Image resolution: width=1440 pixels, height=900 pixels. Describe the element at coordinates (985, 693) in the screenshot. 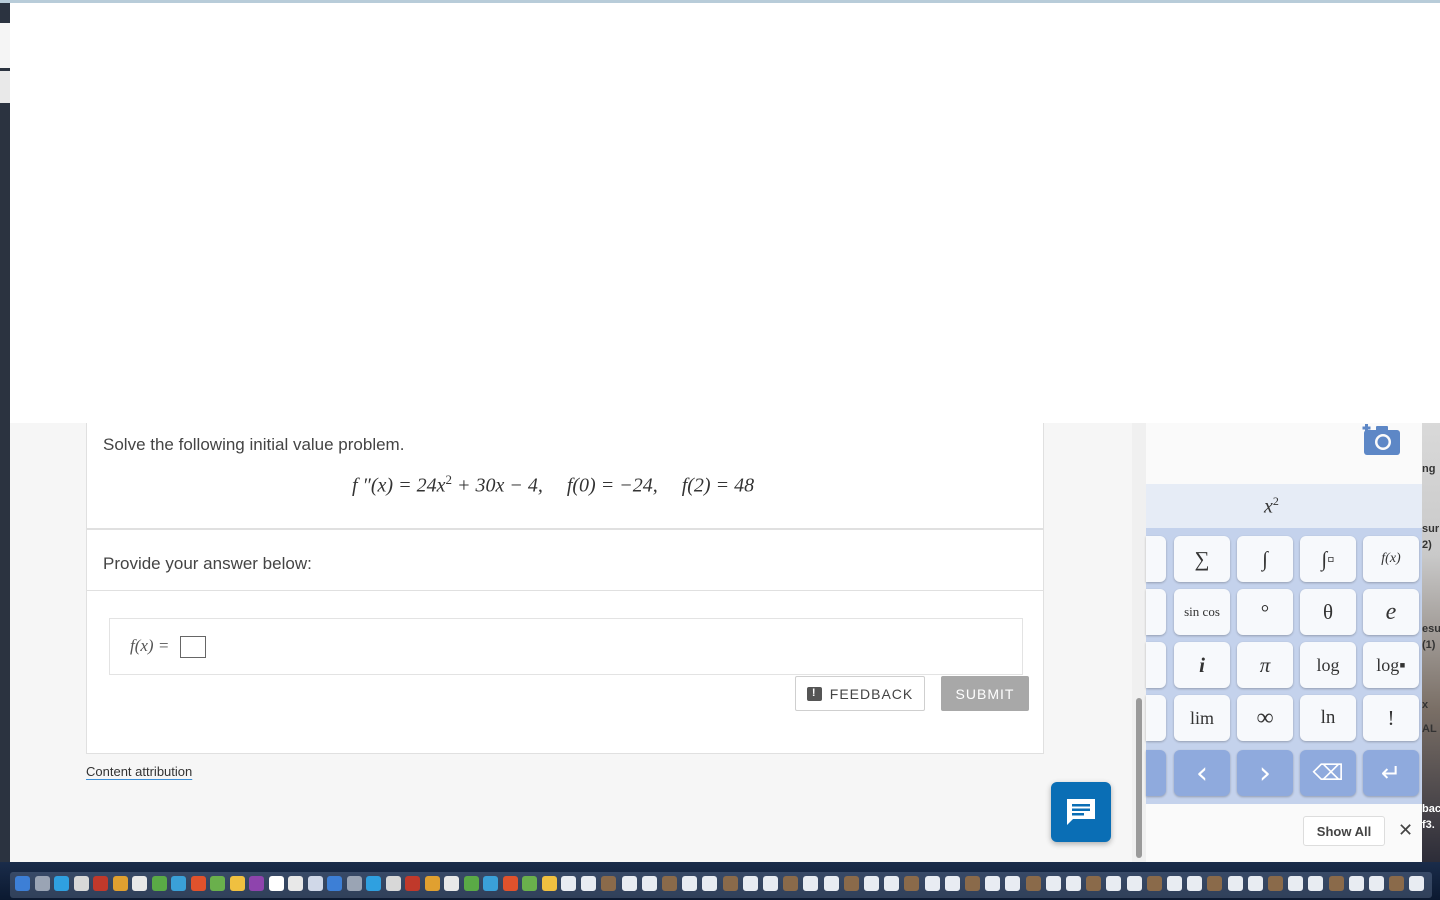

I see `submit-button: SUBMIT` at that location.